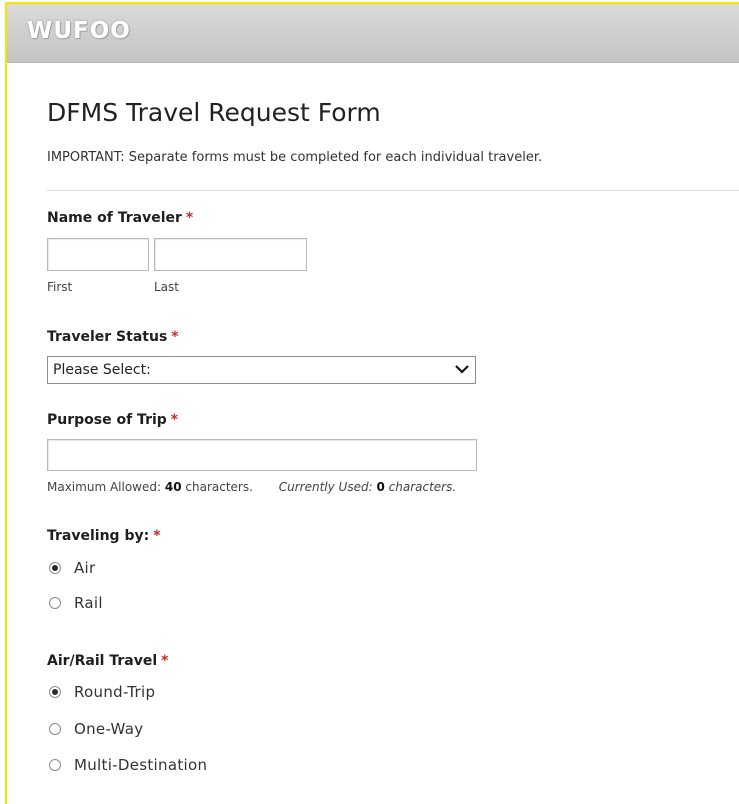  Describe the element at coordinates (114, 218) in the screenshot. I see `field-label-text: Name of Traveler` at that location.